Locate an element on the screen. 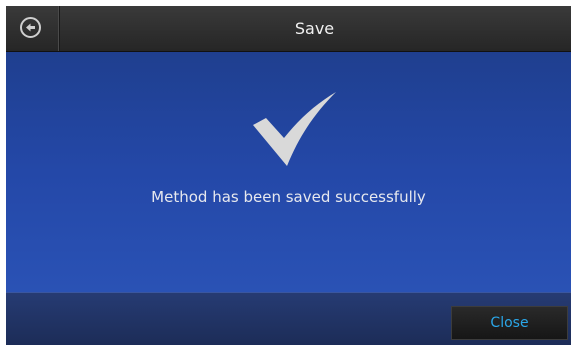 Image resolution: width=577 pixels, height=349 pixels. arrow-left-circle-icon is located at coordinates (30, 27).